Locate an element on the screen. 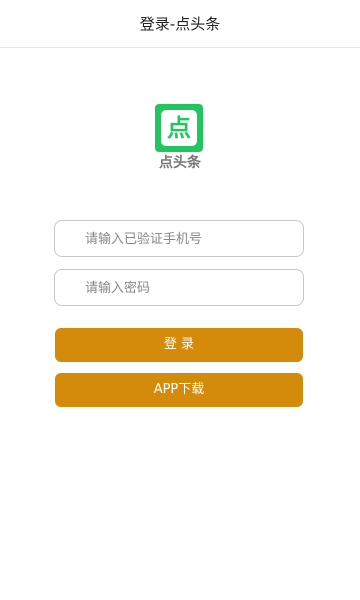 This screenshot has height=600, width=360. password-field is located at coordinates (179, 288).